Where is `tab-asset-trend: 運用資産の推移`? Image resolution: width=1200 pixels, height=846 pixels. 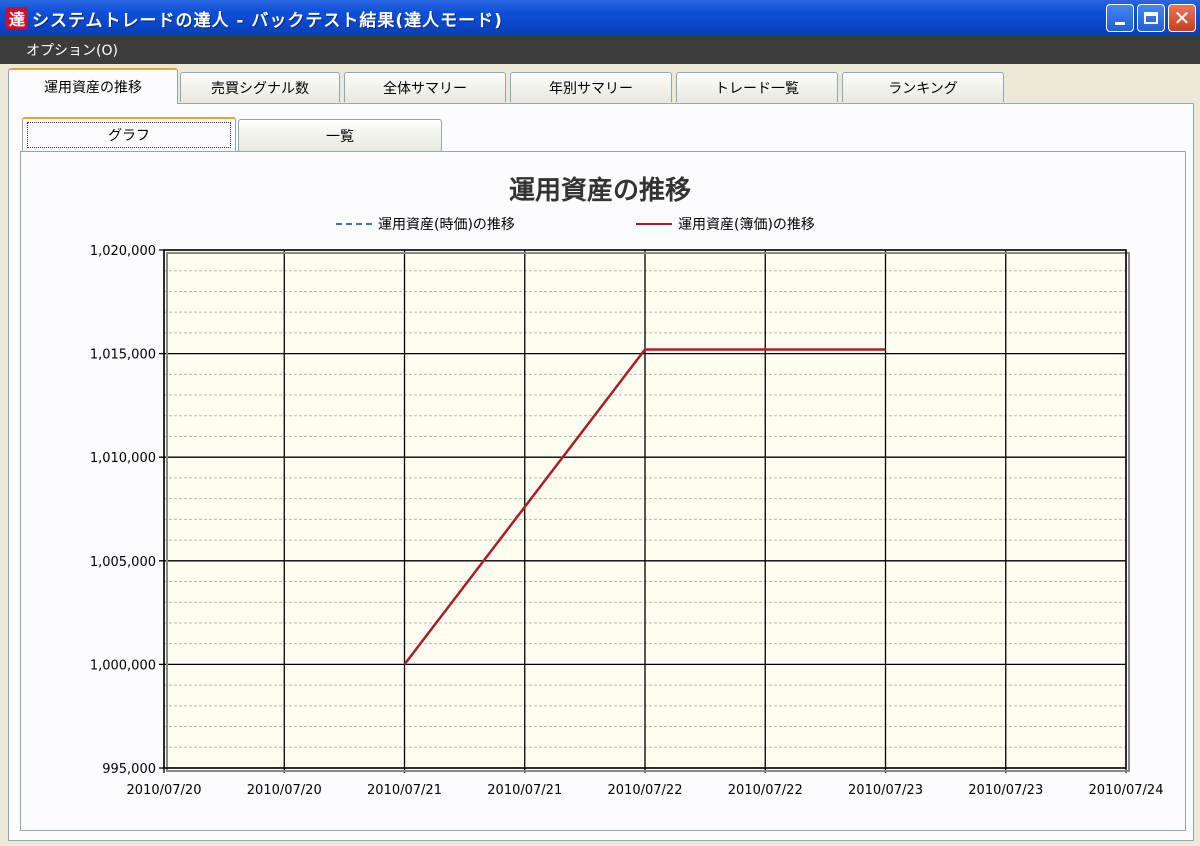 tab-asset-trend: 運用資産の推移 is located at coordinates (93, 86).